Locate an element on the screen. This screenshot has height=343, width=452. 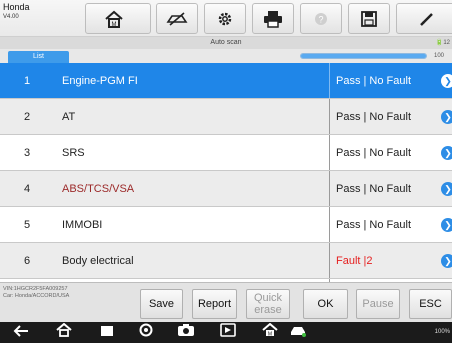
scan-progress-fill is located at coordinates (363, 56).